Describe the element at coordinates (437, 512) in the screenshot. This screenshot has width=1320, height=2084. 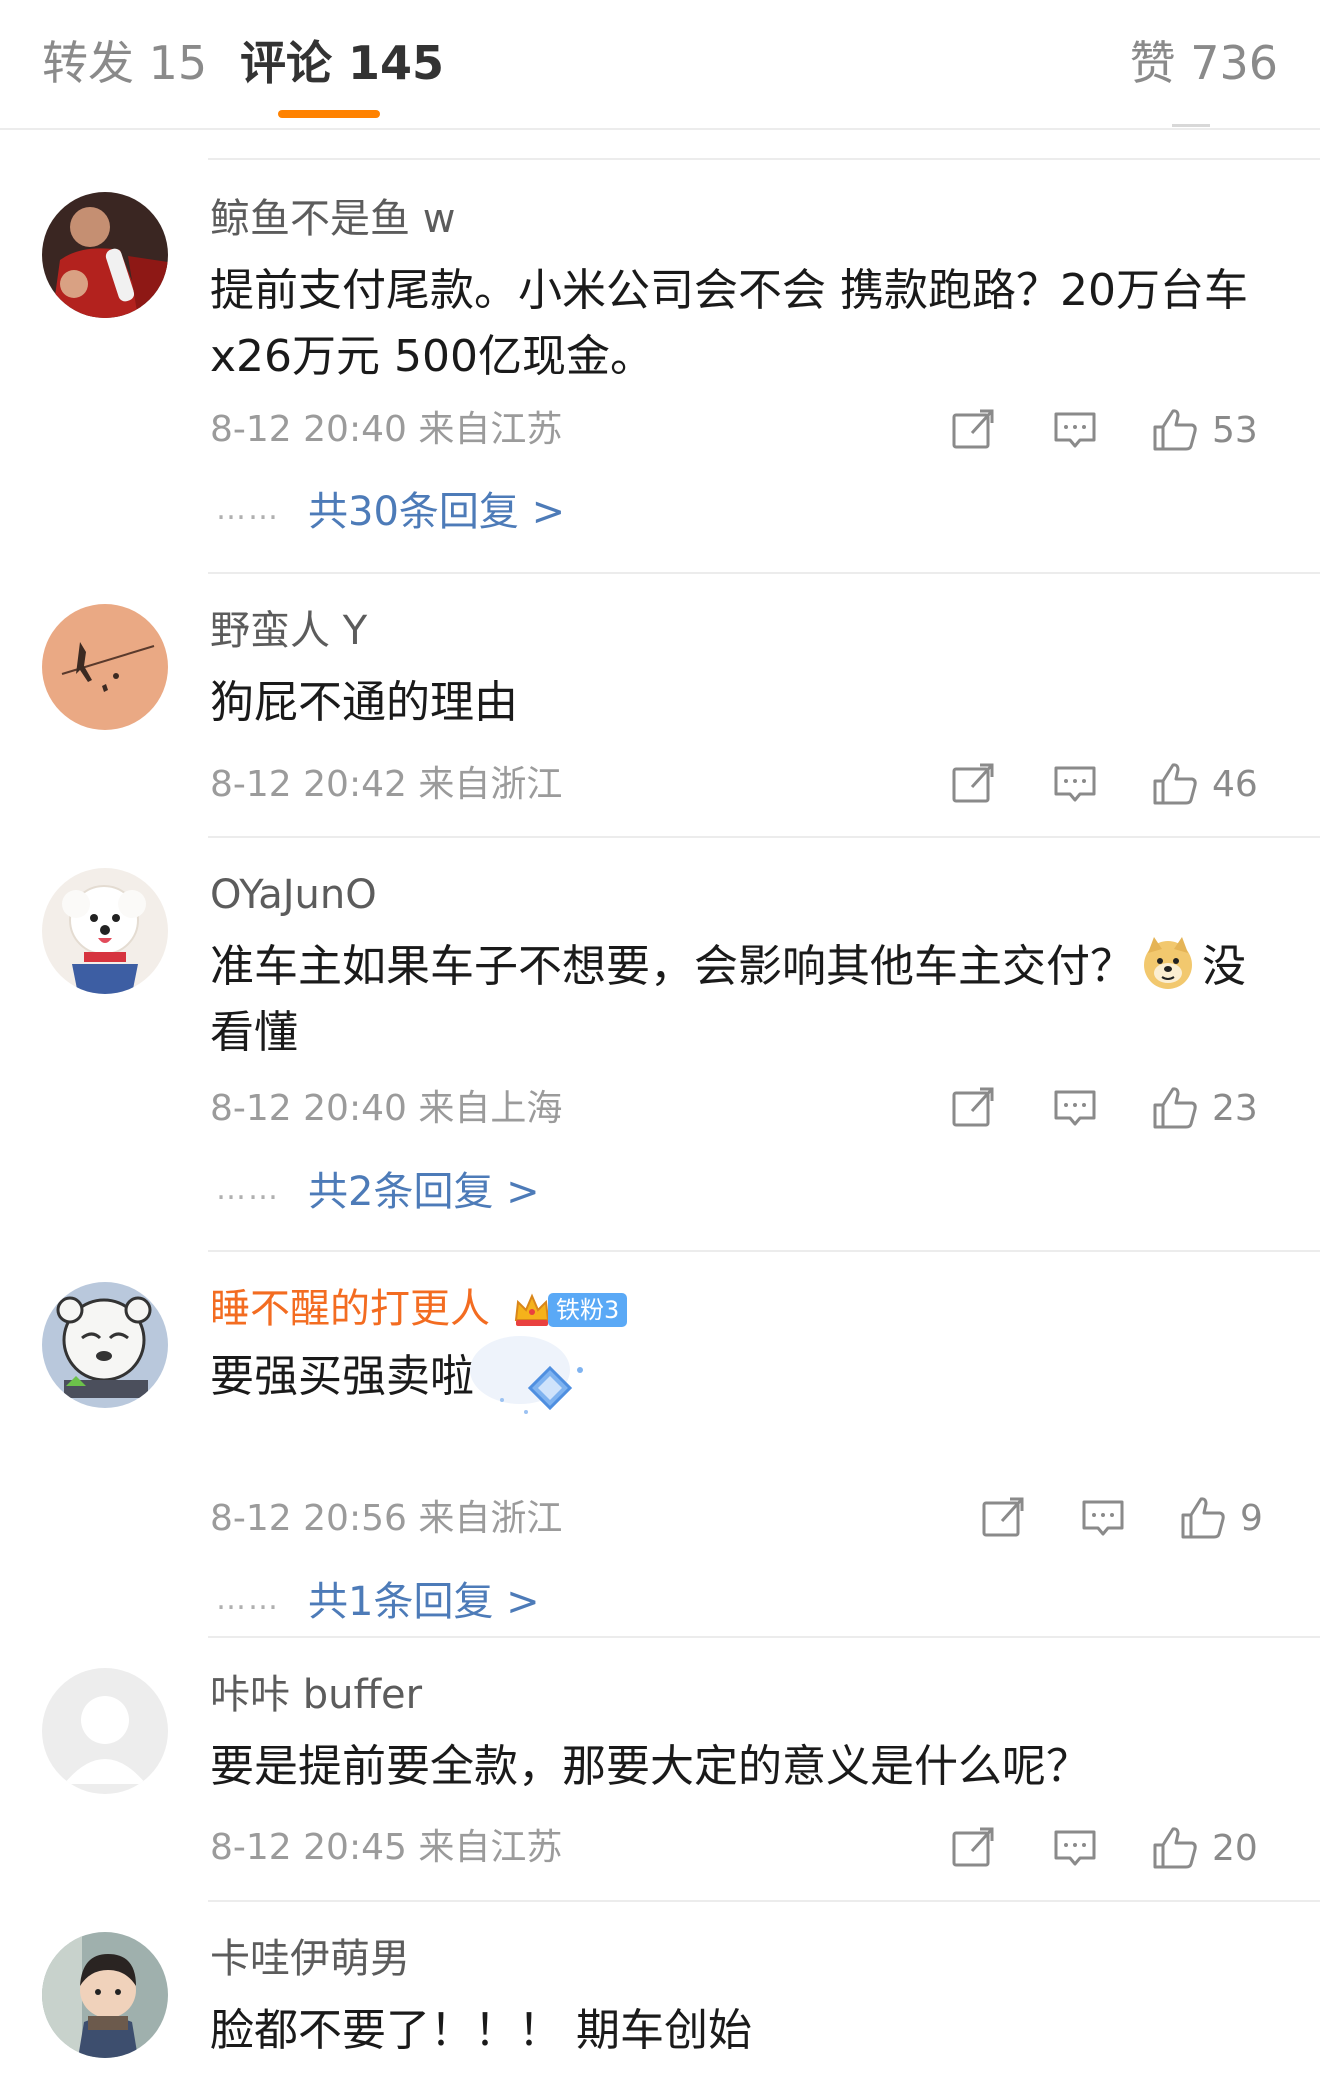
I see `replies-label: 共30条回复 >` at that location.